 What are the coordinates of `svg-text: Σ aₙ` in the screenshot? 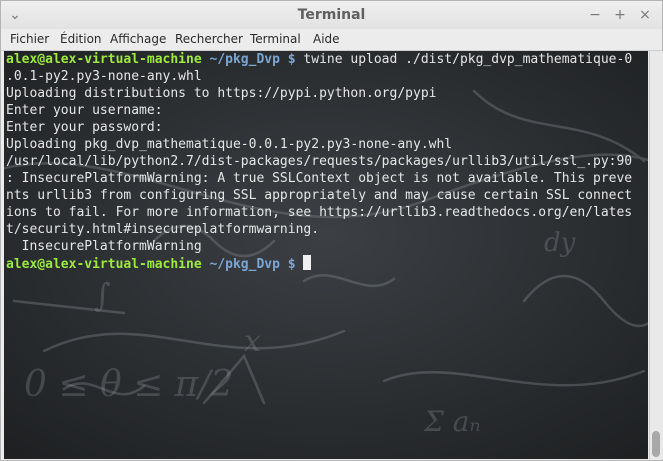 It's located at (452, 421).